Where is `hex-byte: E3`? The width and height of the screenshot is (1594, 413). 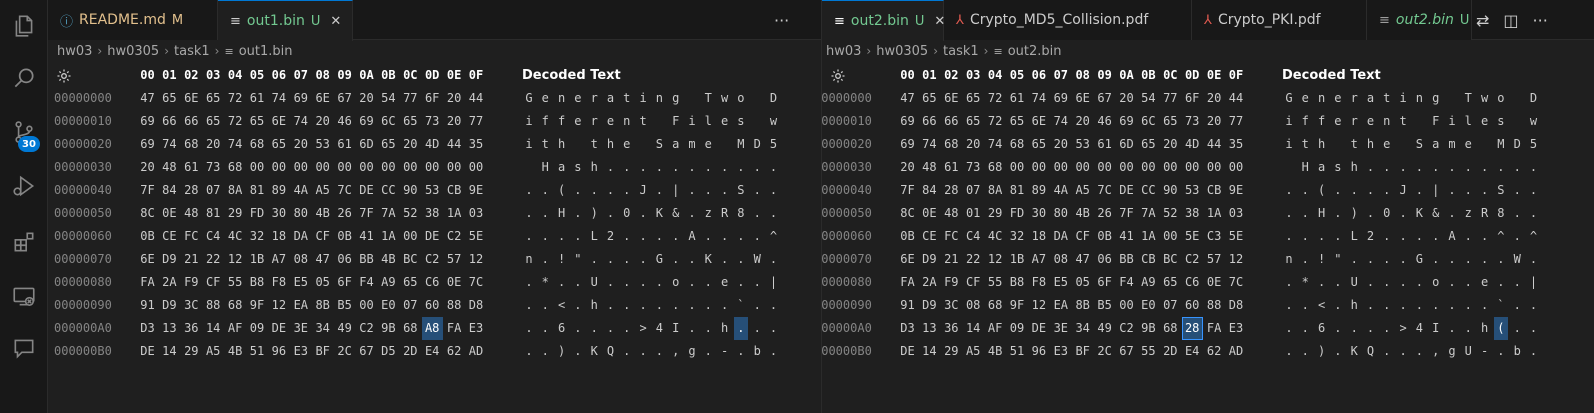 hex-byte: E3 is located at coordinates (300, 351).